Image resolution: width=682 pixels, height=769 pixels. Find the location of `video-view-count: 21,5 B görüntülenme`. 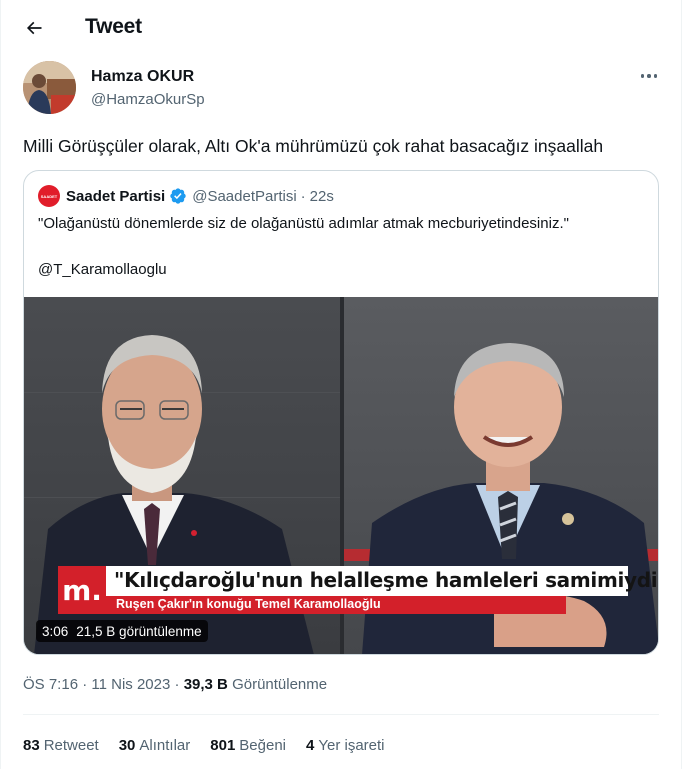

video-view-count: 21,5 B görüntülenme is located at coordinates (139, 631).